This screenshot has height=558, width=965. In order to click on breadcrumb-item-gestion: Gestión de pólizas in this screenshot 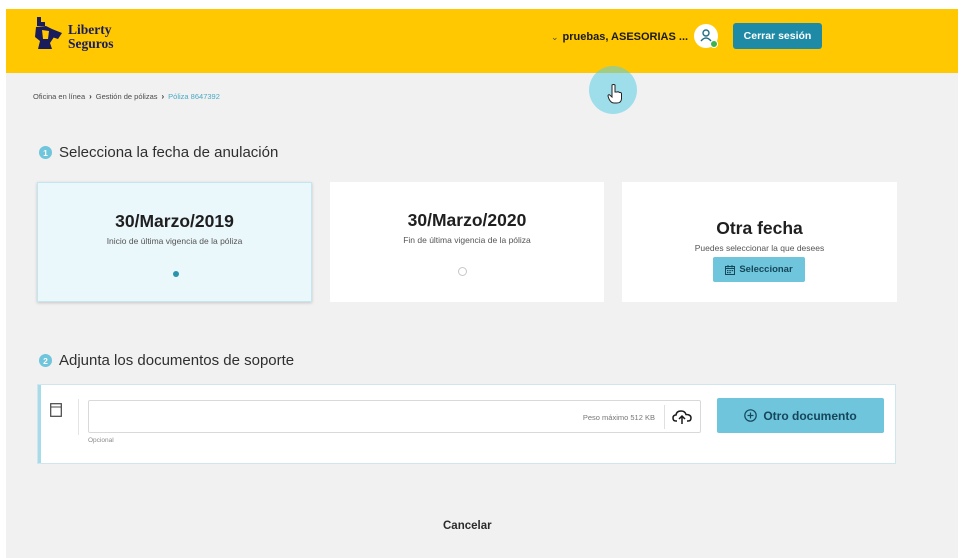, I will do `click(127, 96)`.